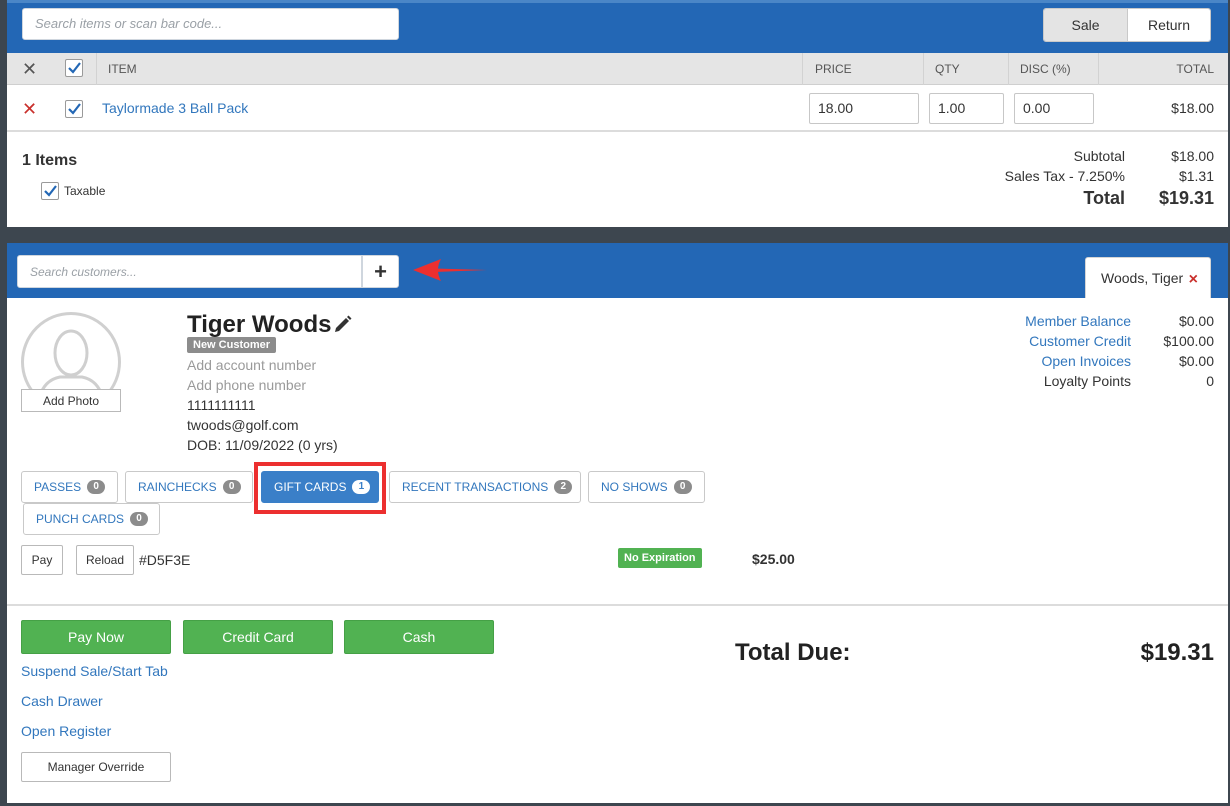 This screenshot has width=1230, height=806. What do you see at coordinates (177, 487) in the screenshot?
I see `tab-label: RAINCHECKS` at bounding box center [177, 487].